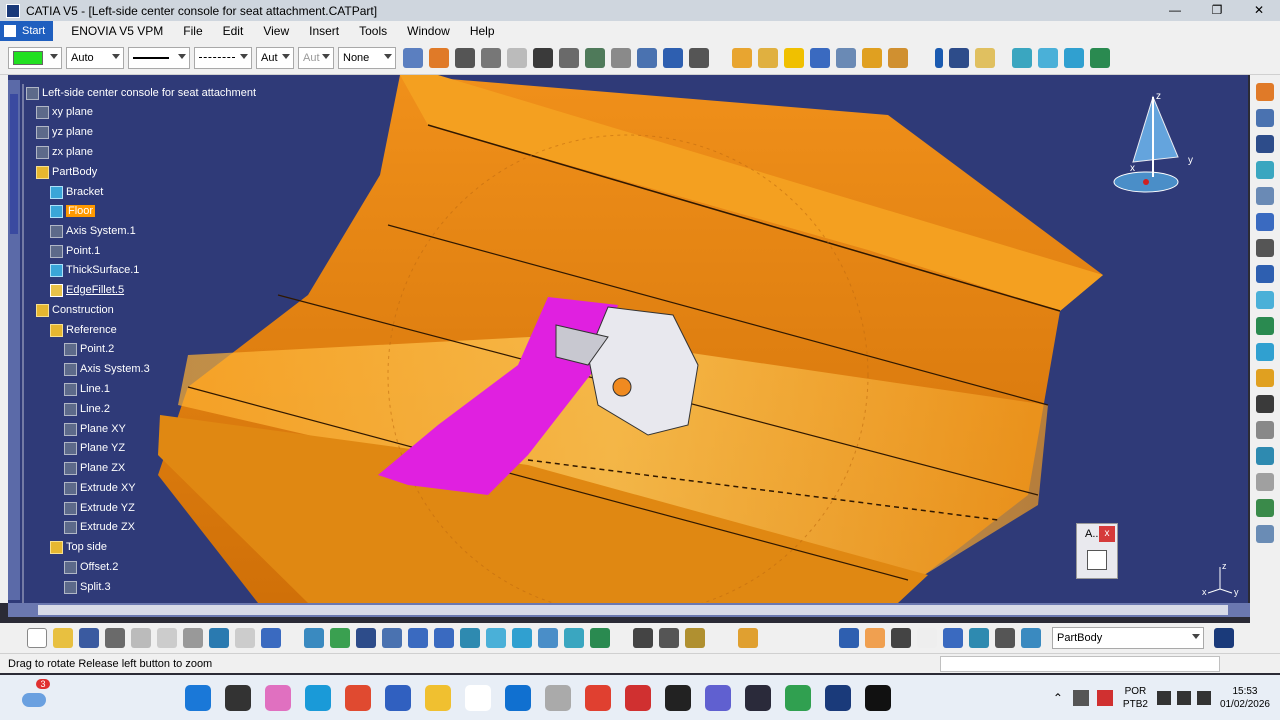 This screenshot has height=720, width=1280. I want to click on painter-icon, so click(413, 57).